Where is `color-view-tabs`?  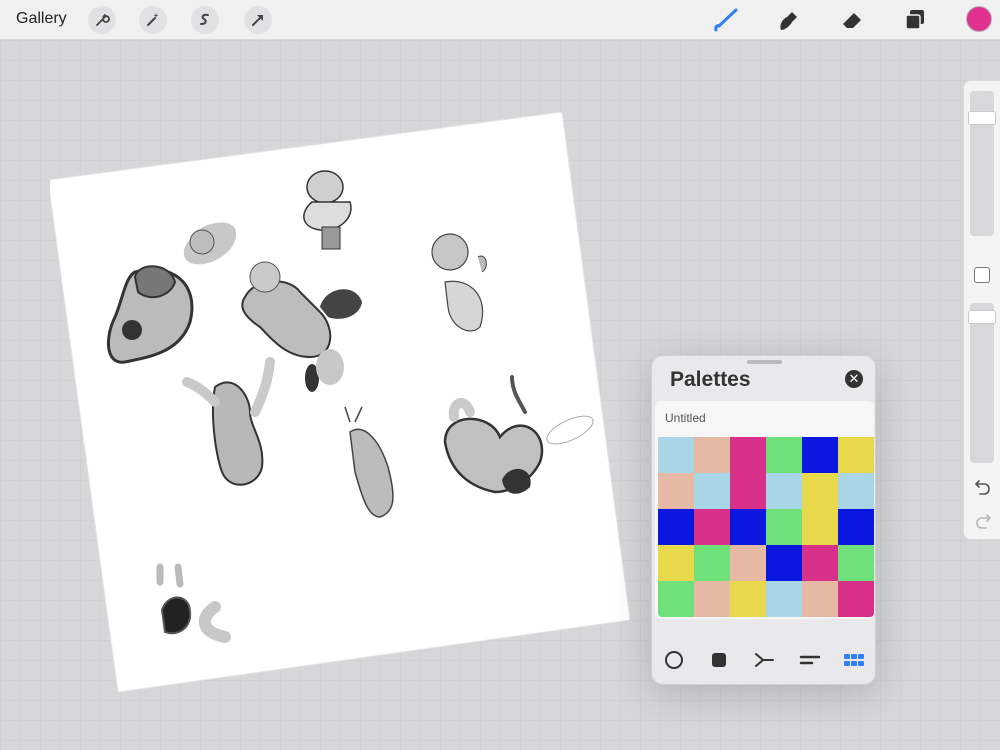
color-view-tabs is located at coordinates (764, 659).